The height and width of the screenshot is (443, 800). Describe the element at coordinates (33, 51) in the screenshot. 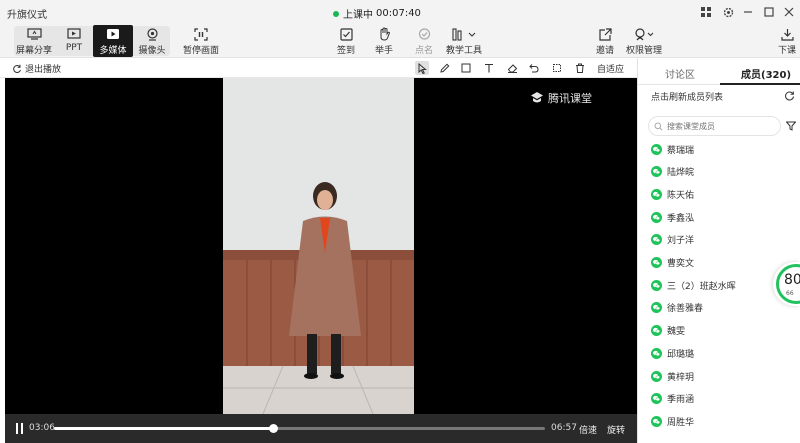

I see `screen-share-label: 屏幕分享` at that location.